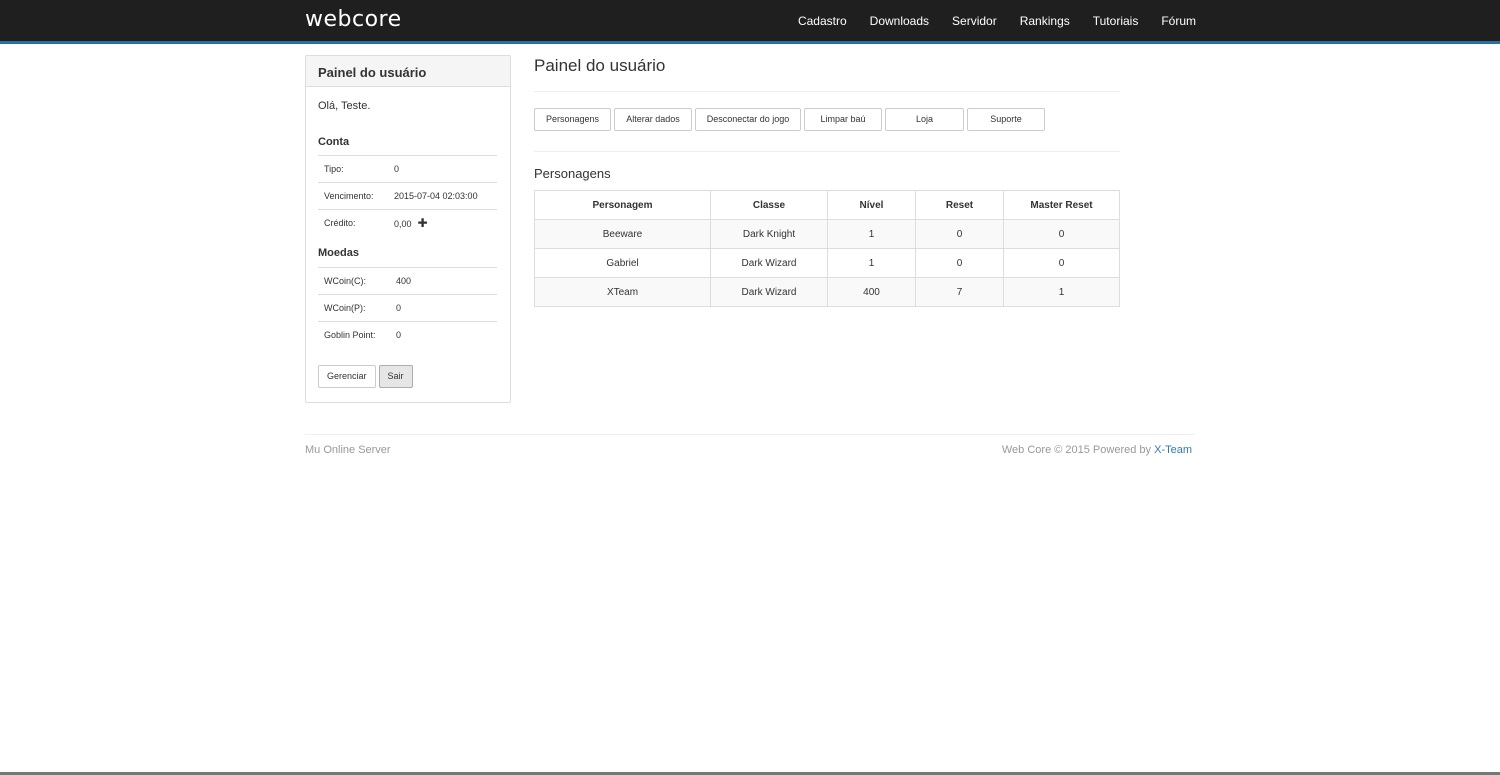 The height and width of the screenshot is (775, 1500). What do you see at coordinates (843, 119) in the screenshot?
I see `limpar-bau-button: Limpar baú` at bounding box center [843, 119].